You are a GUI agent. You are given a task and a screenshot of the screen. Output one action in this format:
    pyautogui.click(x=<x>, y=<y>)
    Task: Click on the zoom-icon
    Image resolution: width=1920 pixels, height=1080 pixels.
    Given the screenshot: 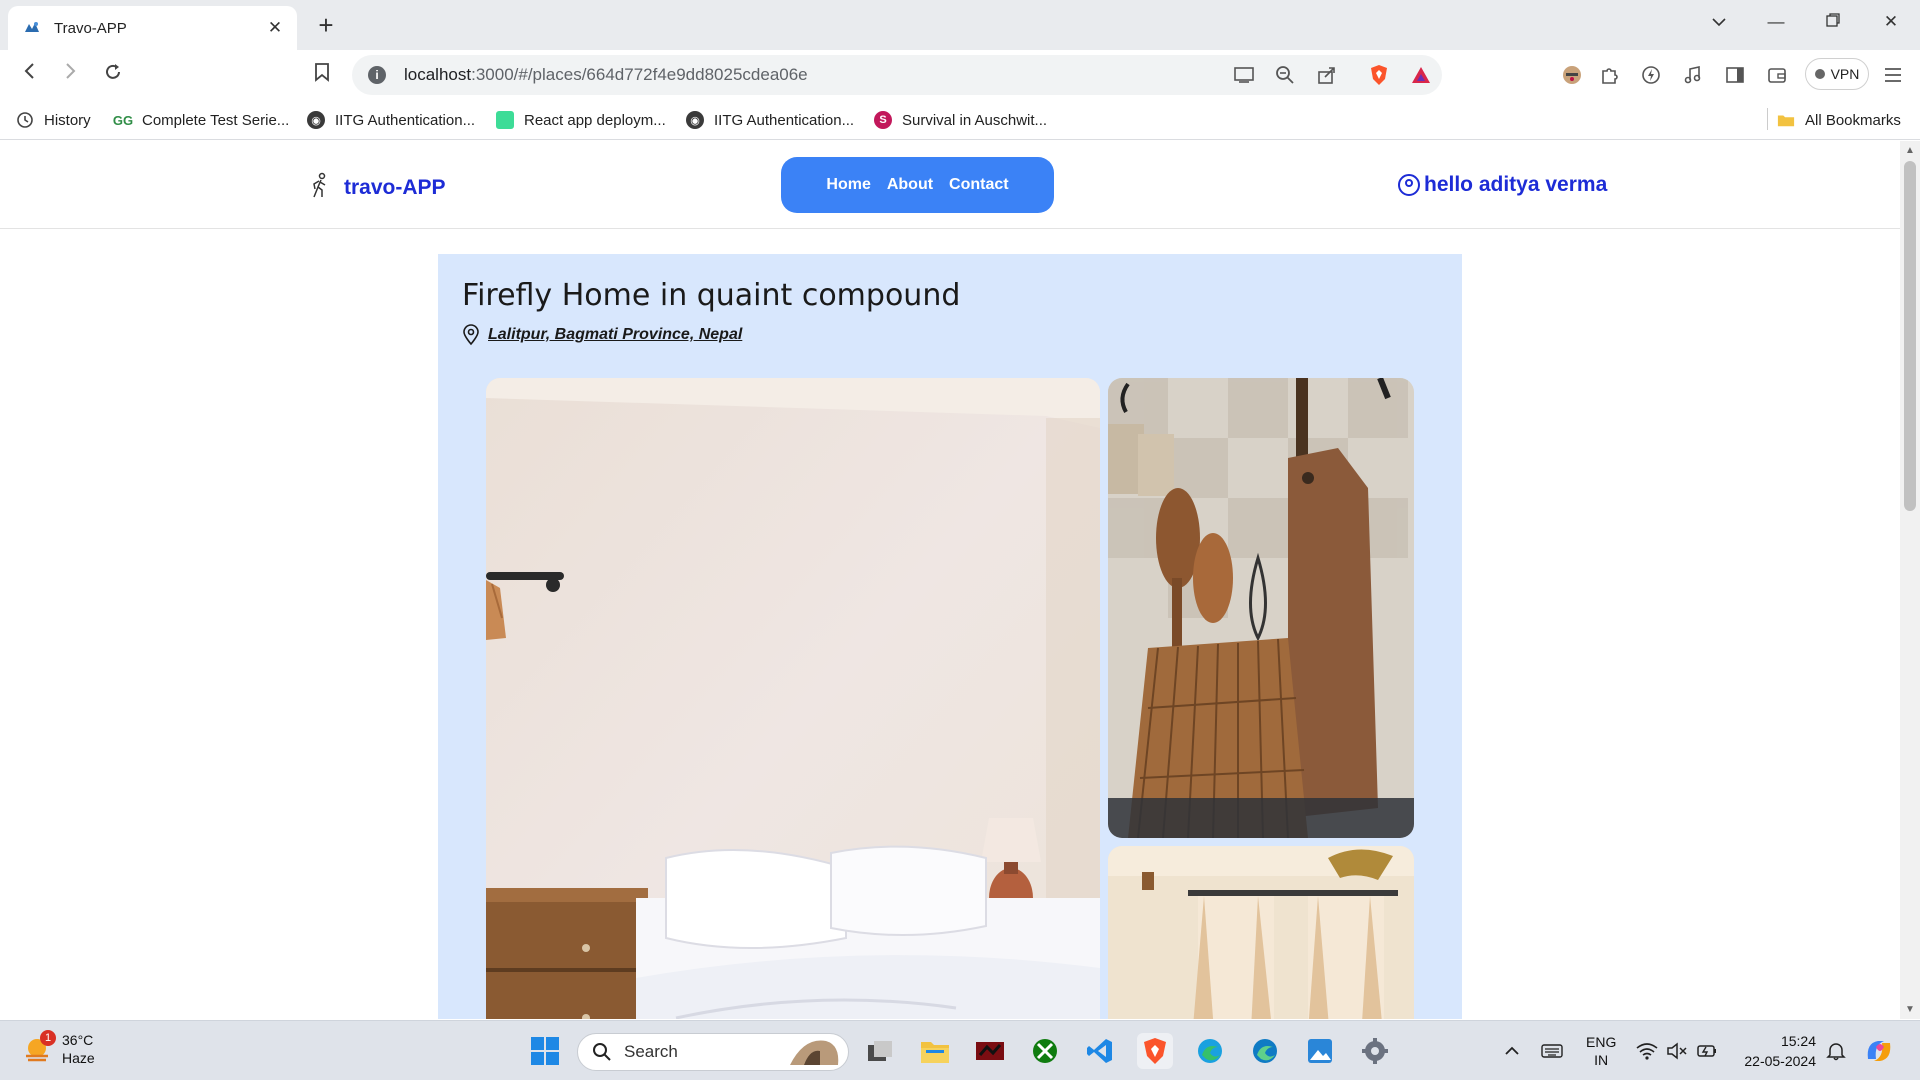 What is the action you would take?
    pyautogui.click(x=1285, y=75)
    